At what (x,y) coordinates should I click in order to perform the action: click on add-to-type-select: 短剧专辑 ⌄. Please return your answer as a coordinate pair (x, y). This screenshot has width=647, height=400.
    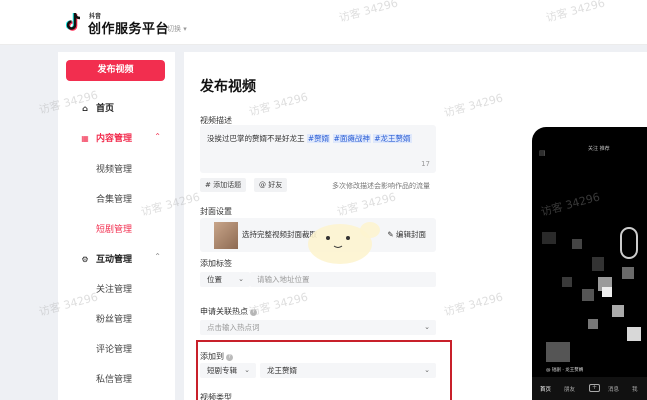
    Looking at the image, I should click on (228, 370).